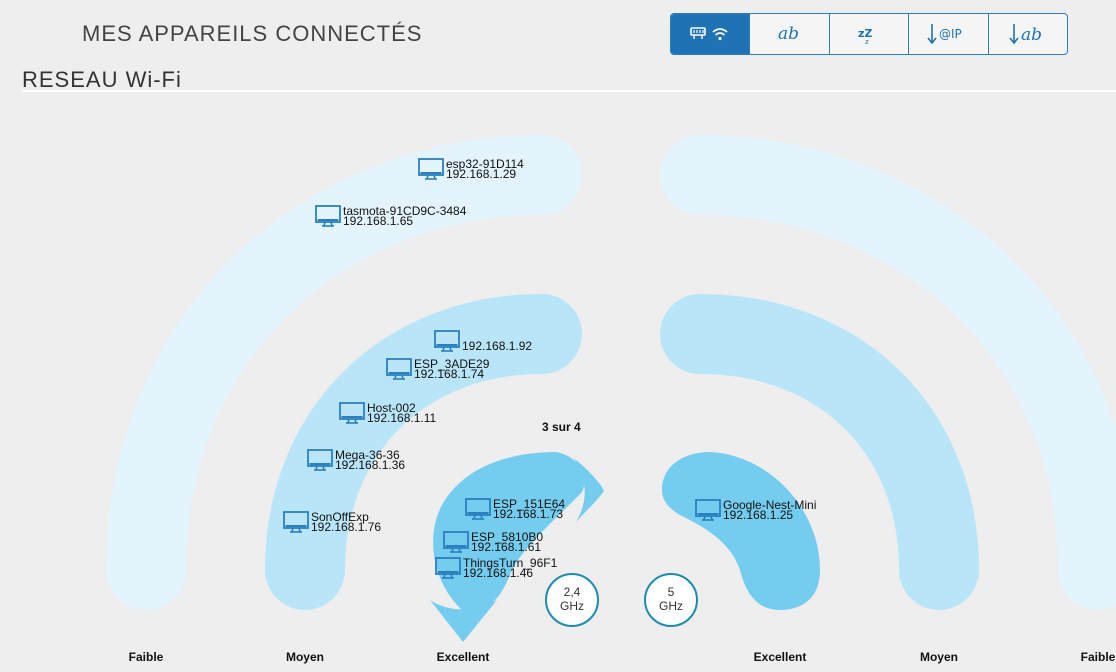 The width and height of the screenshot is (1116, 672). What do you see at coordinates (572, 606) in the screenshot?
I see `band-24ghz-unit: GHz` at bounding box center [572, 606].